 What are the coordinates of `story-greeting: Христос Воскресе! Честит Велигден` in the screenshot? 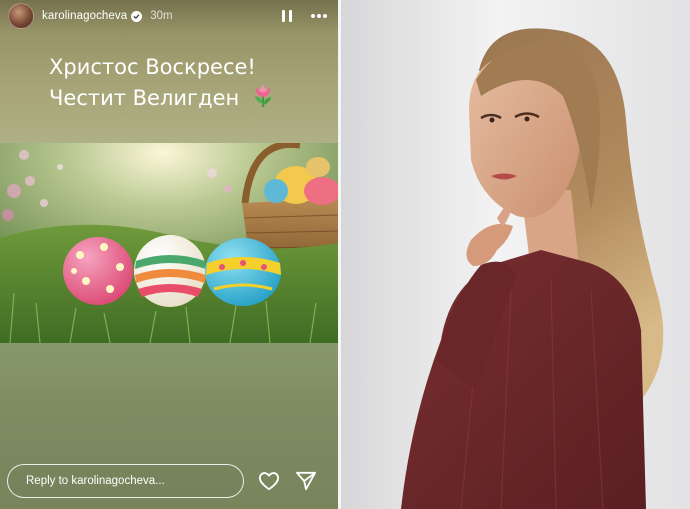 It's located at (161, 84).